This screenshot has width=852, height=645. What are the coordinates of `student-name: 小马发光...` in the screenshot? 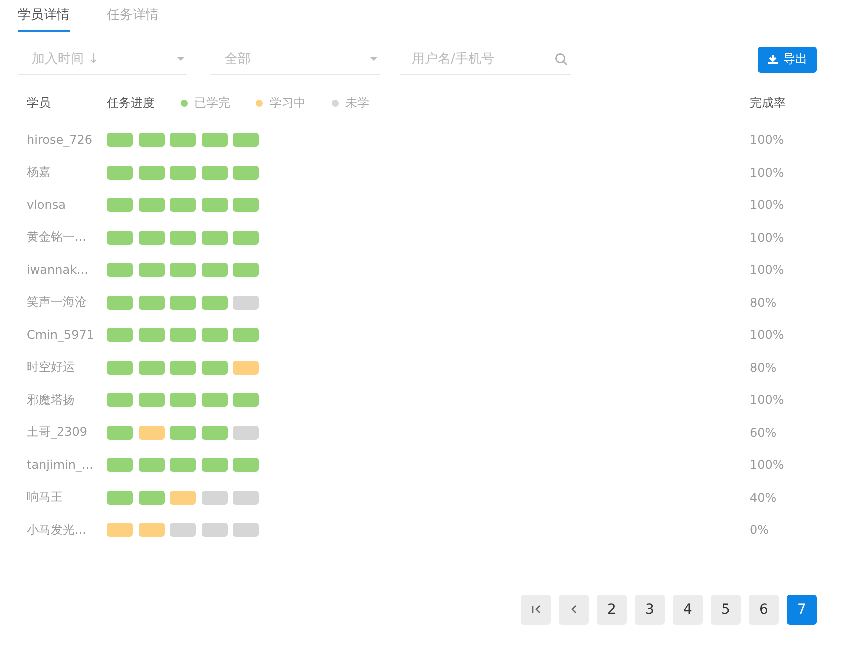 It's located at (57, 530).